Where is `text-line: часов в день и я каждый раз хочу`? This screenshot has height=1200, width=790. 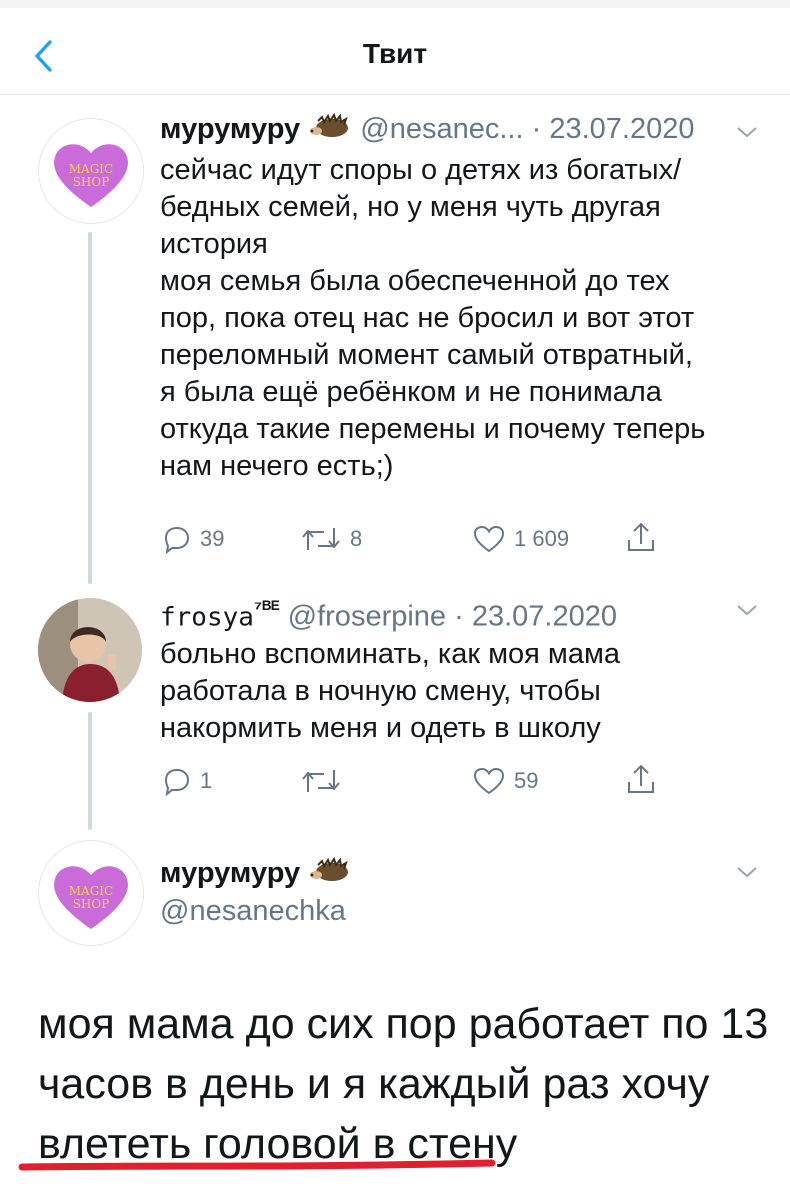
text-line: часов в день и я каждый раз хочу is located at coordinates (374, 1084).